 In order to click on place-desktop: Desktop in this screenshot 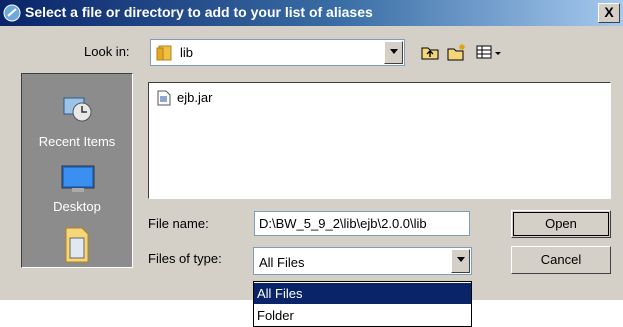, I will do `click(77, 191)`.